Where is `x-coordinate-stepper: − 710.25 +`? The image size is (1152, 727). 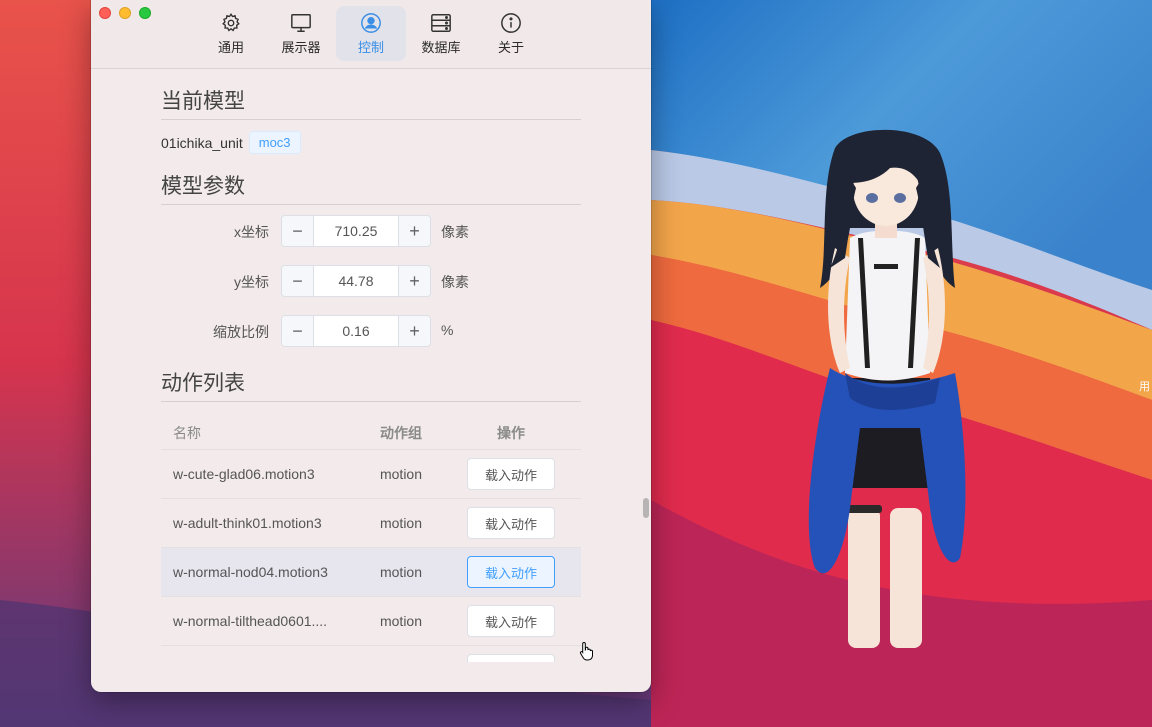
x-coordinate-stepper: − 710.25 + is located at coordinates (356, 231).